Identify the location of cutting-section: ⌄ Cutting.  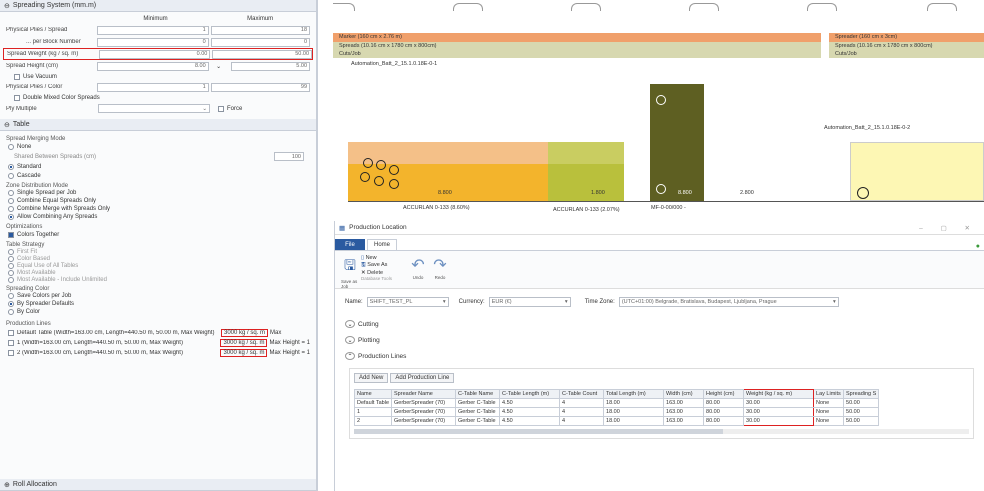
(664, 324).